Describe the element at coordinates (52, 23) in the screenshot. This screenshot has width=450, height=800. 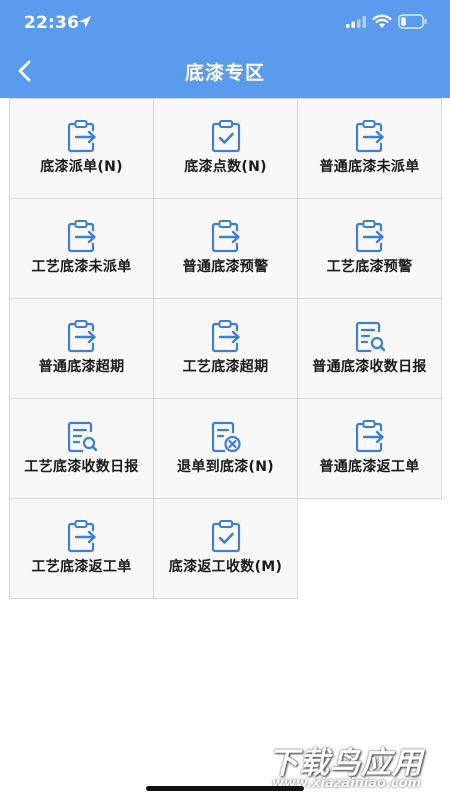
I see `status-time: 22:36` at that location.